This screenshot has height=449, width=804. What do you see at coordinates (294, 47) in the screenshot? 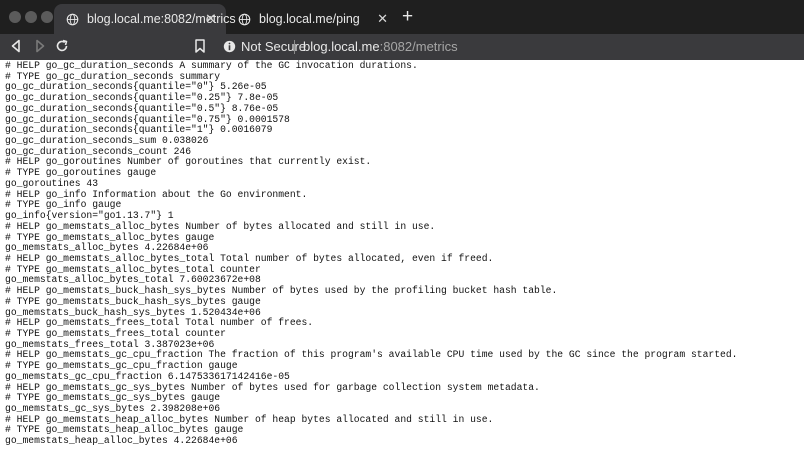
I see `address-separator` at bounding box center [294, 47].